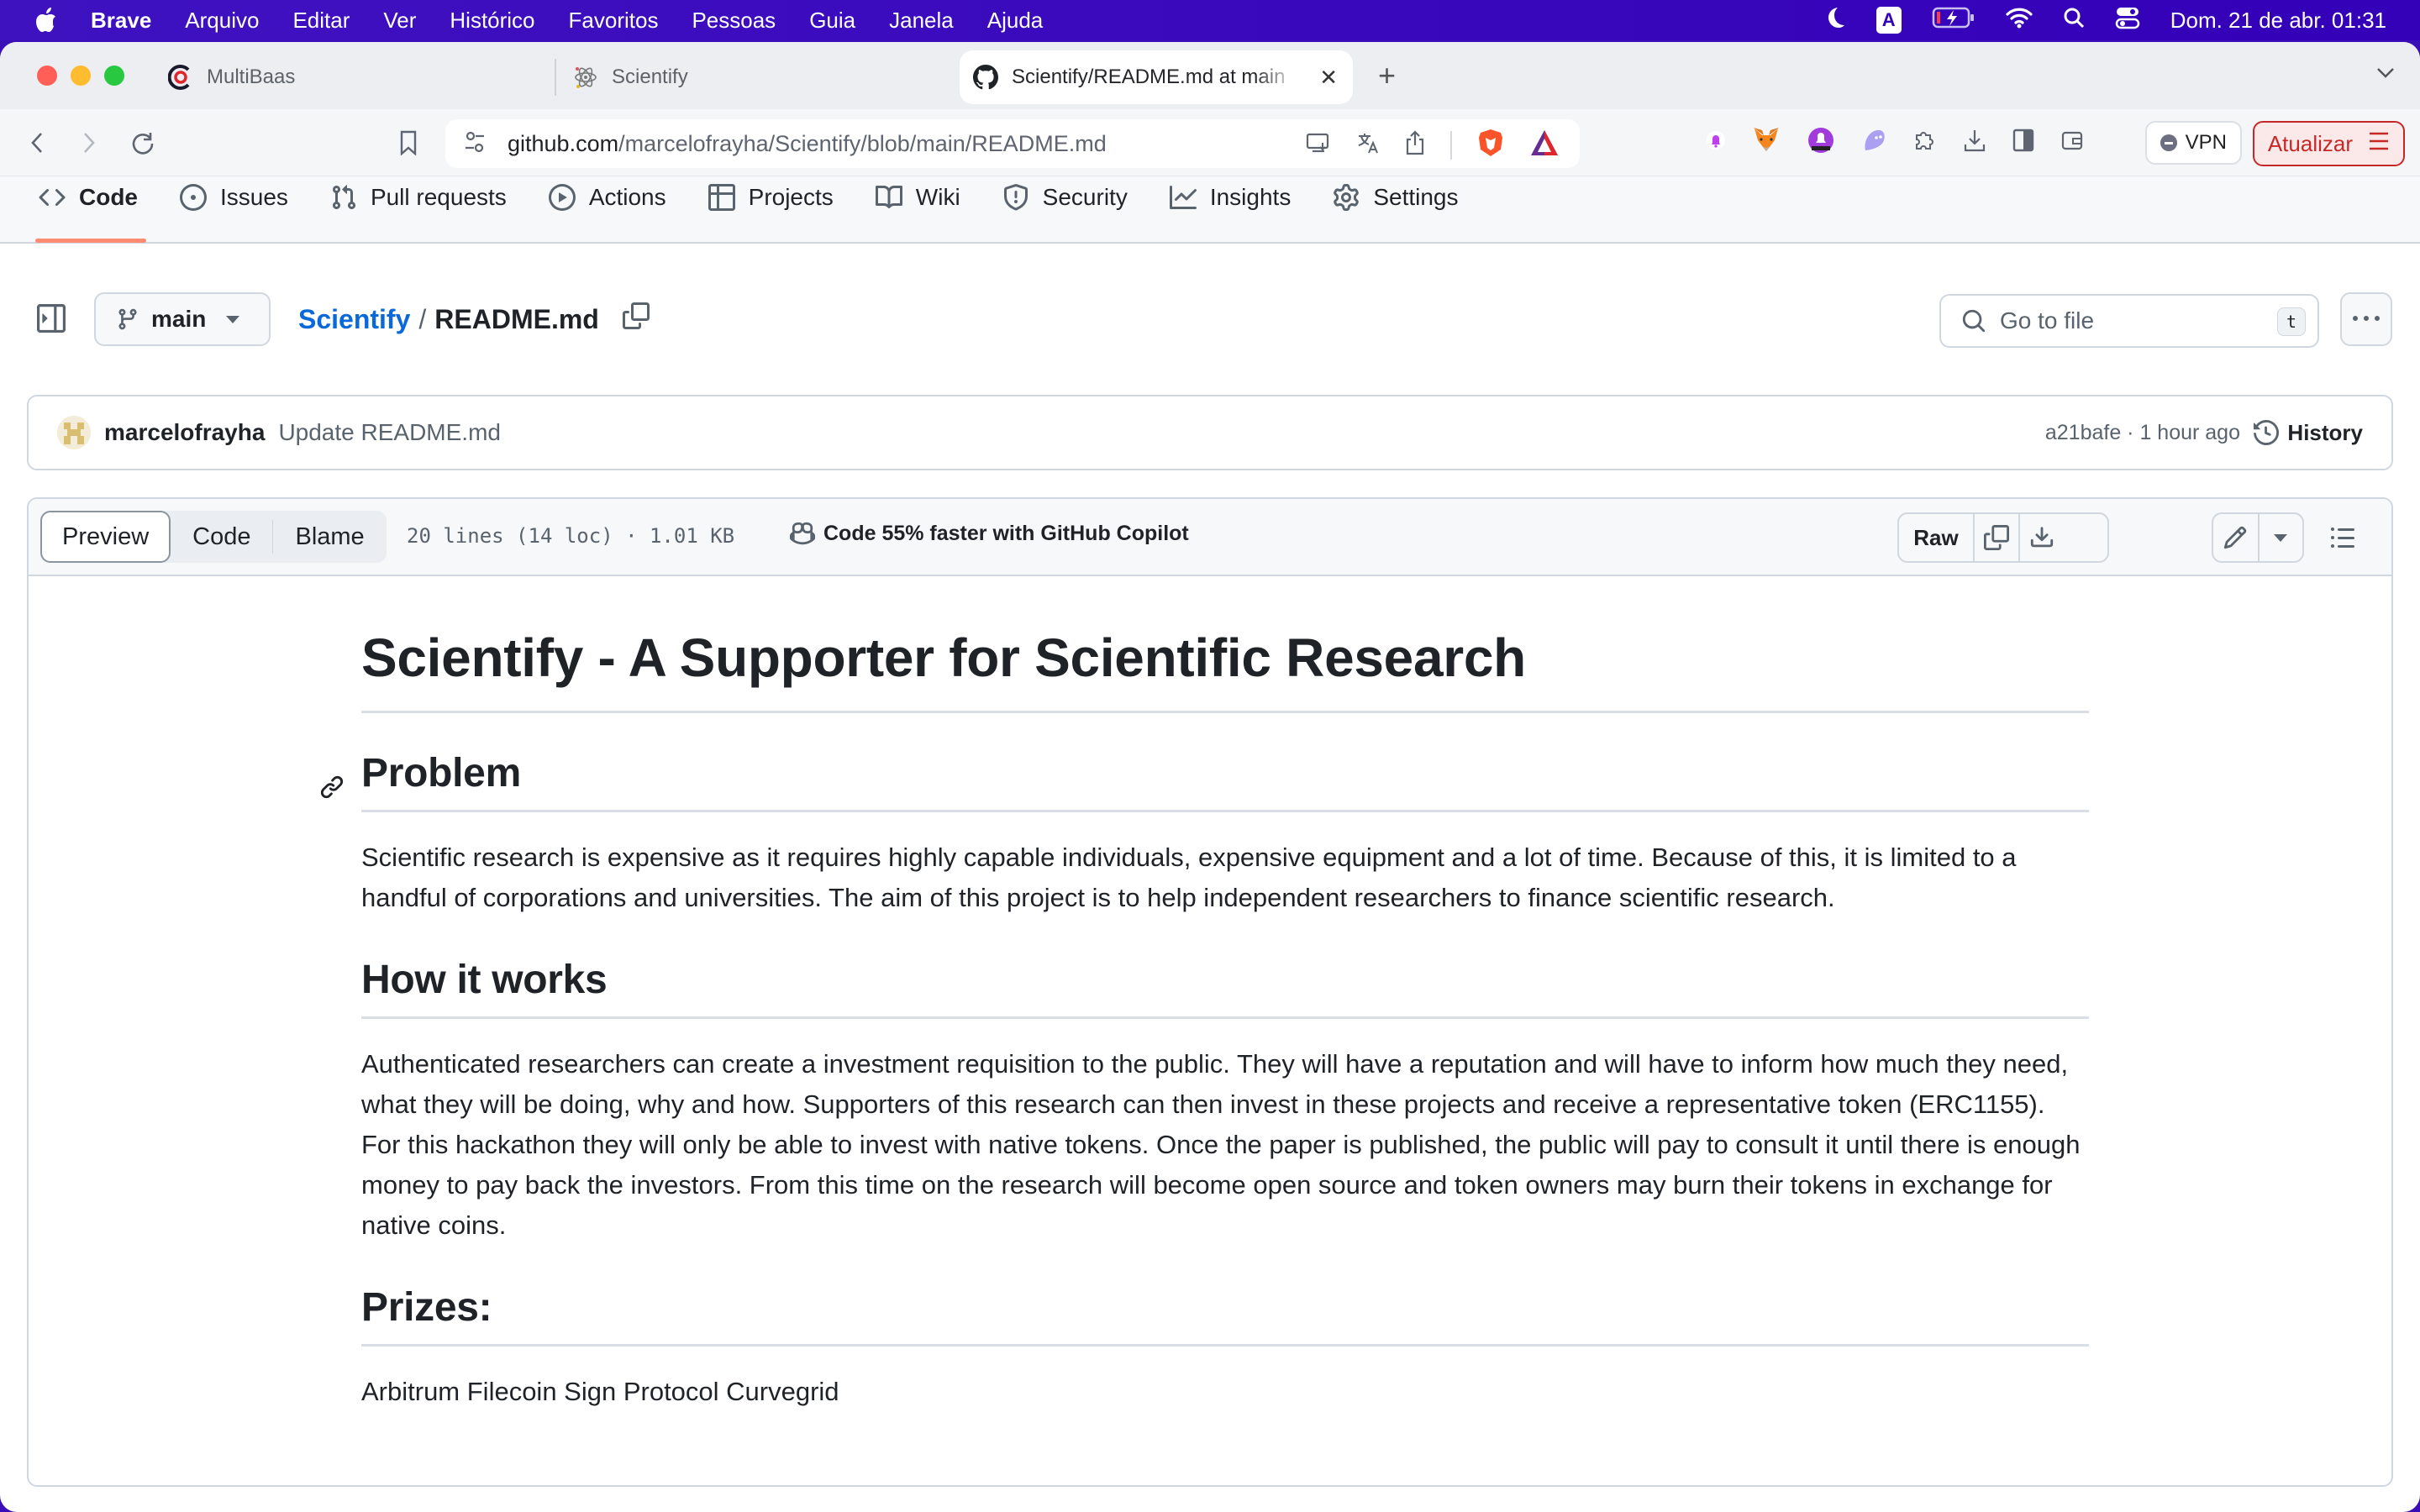 The width and height of the screenshot is (2420, 1512). What do you see at coordinates (222, 21) in the screenshot?
I see `menu-arquivo: Arquivo` at bounding box center [222, 21].